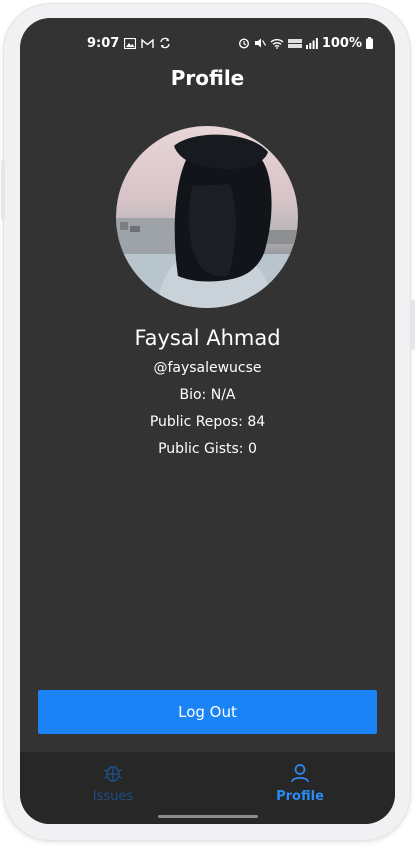 The image size is (416, 850). I want to click on status-left: 9:07, so click(129, 43).